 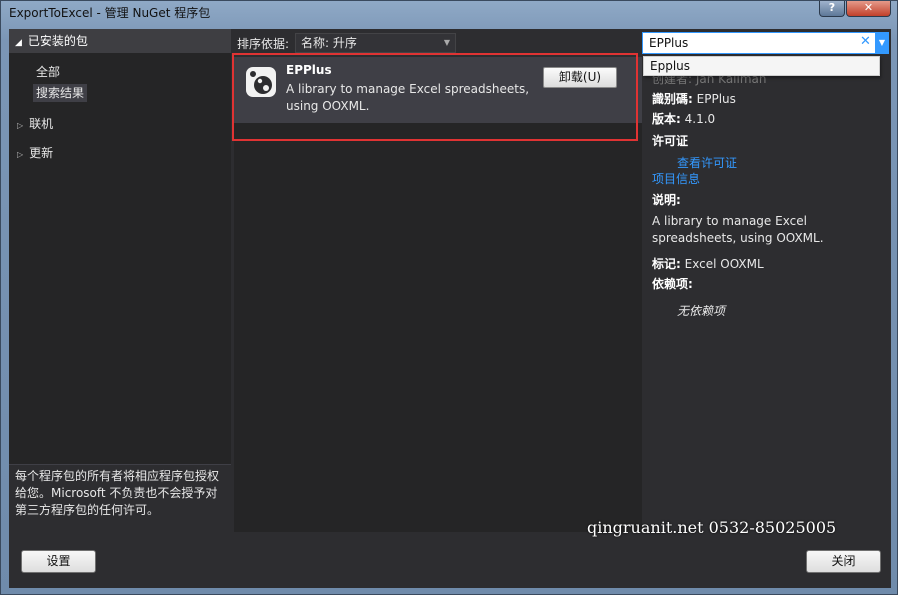 I want to click on package-id-label: 識别碼:, so click(x=672, y=99).